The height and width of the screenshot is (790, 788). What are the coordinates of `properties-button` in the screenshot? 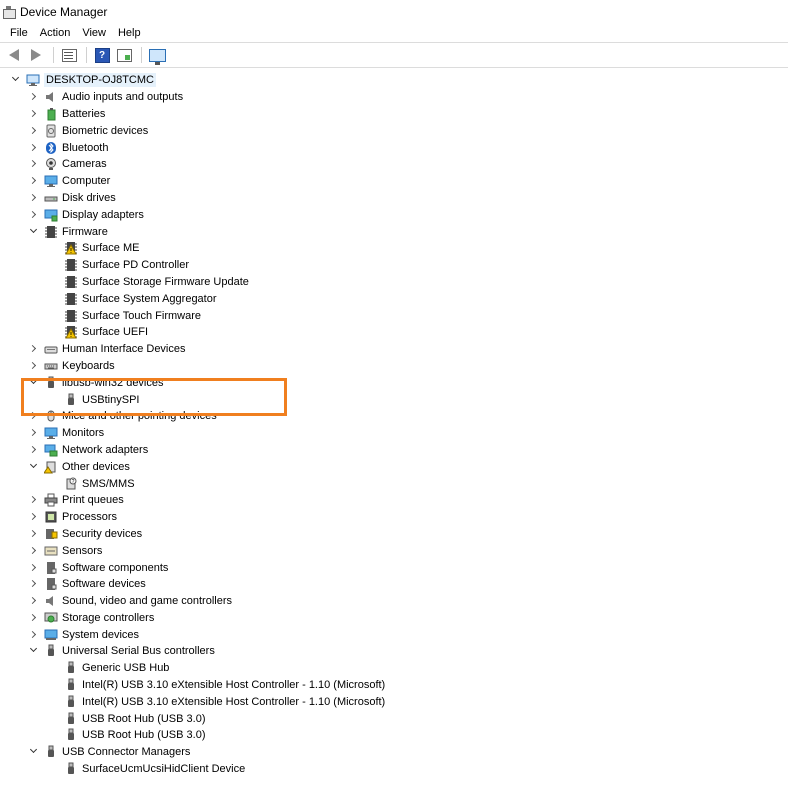 It's located at (69, 55).